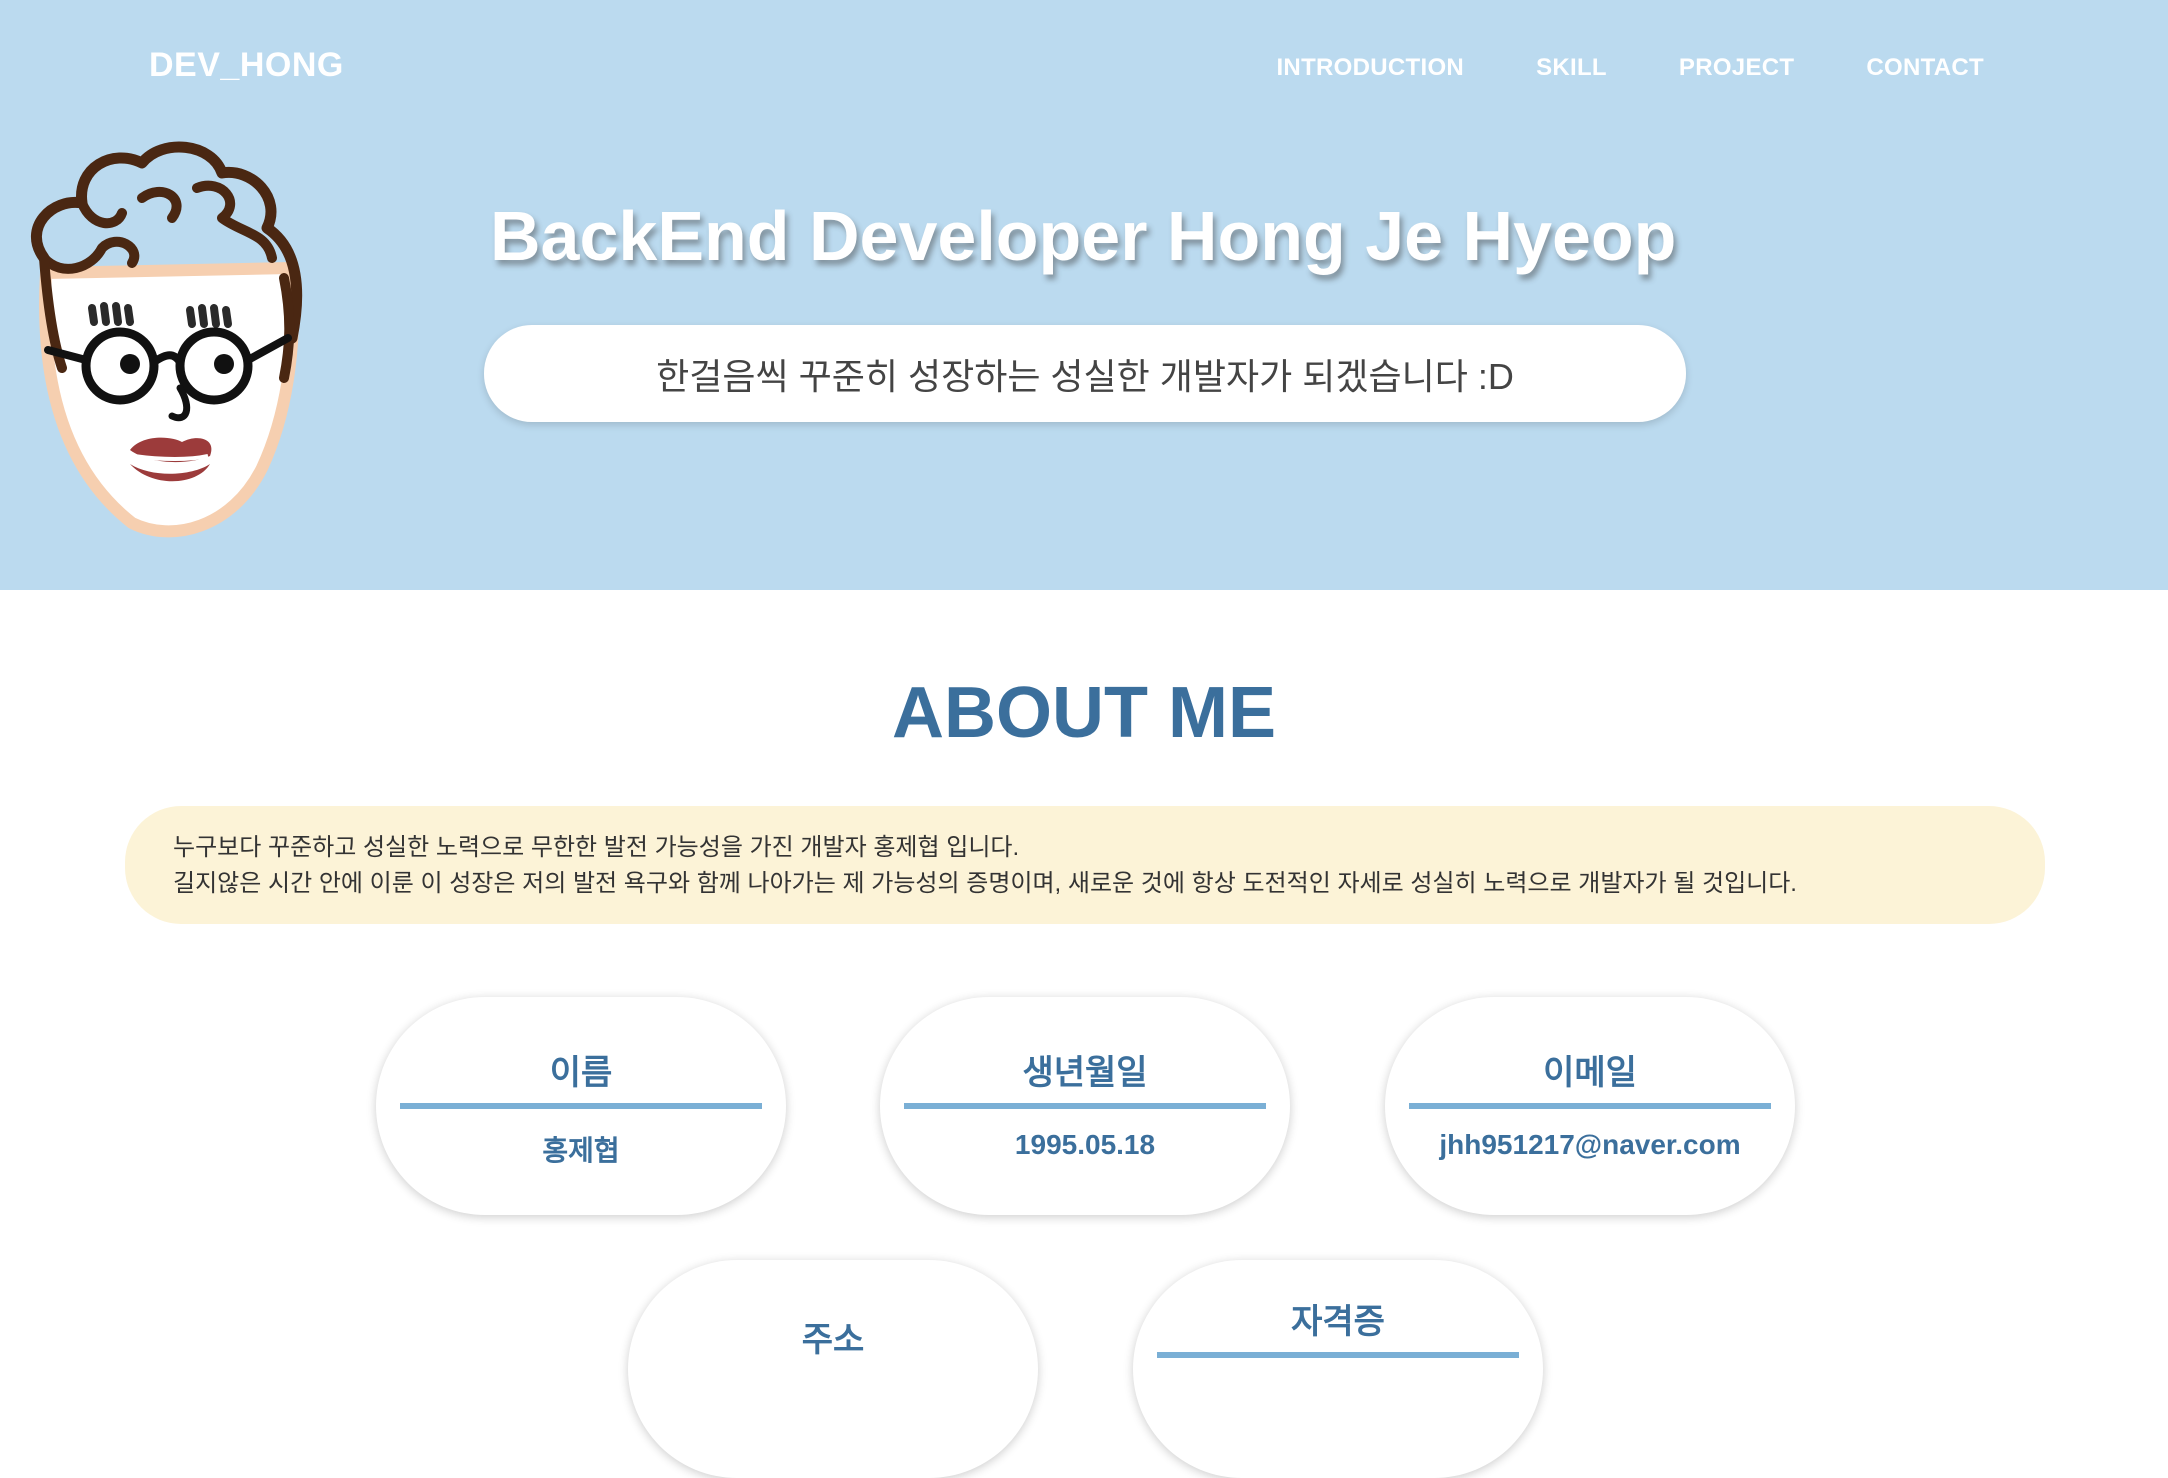  What do you see at coordinates (1338, 1369) in the screenshot?
I see `info-card-certificate: 자격증` at bounding box center [1338, 1369].